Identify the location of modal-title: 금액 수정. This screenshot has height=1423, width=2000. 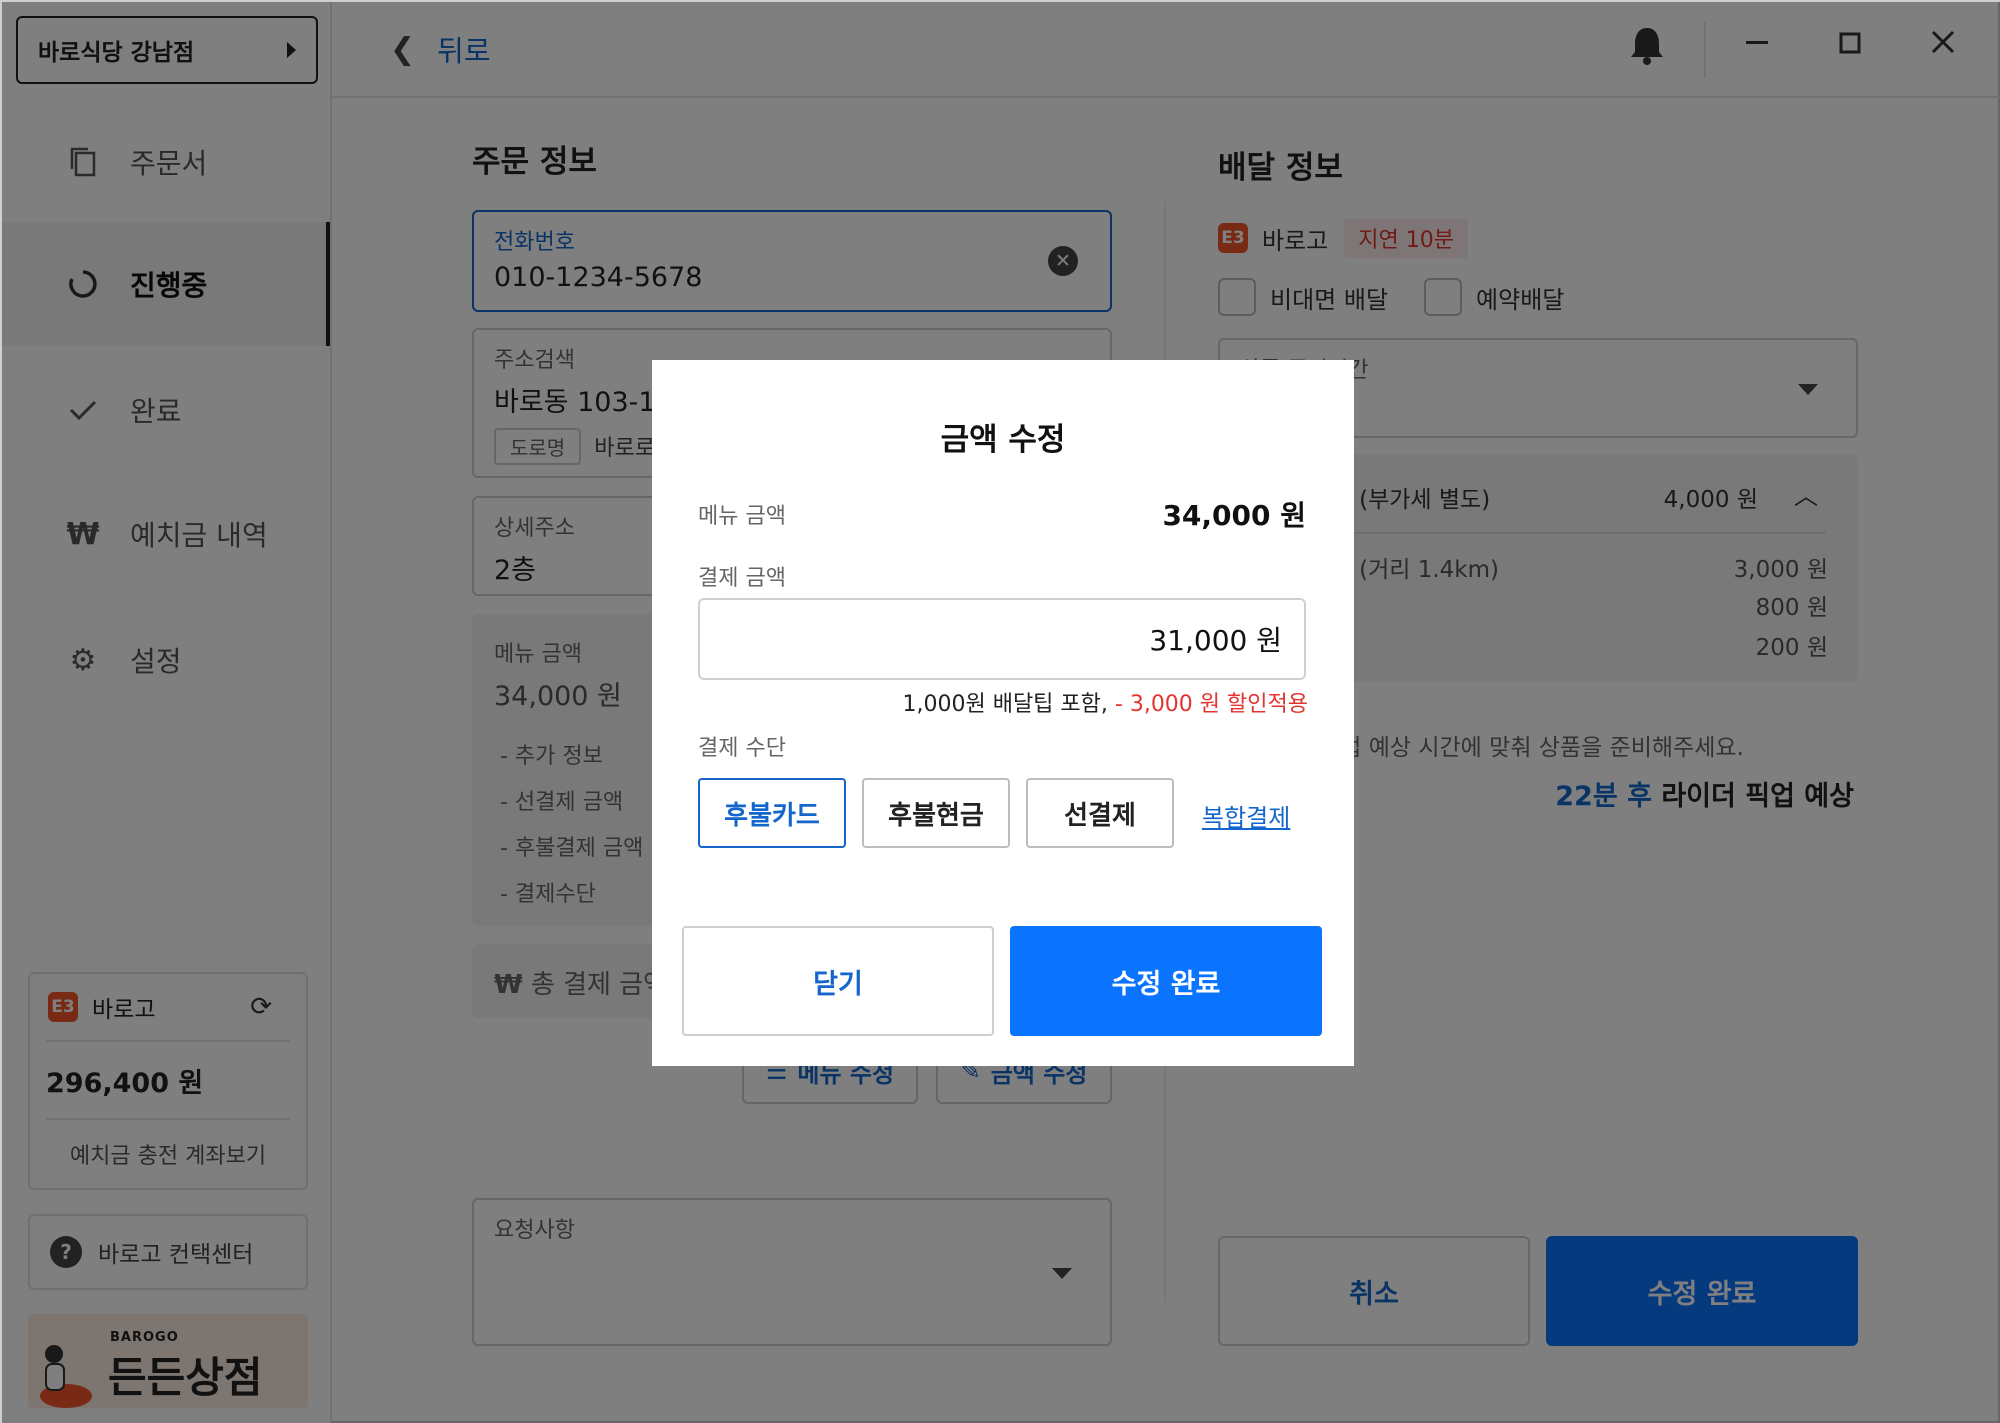
(1003, 440).